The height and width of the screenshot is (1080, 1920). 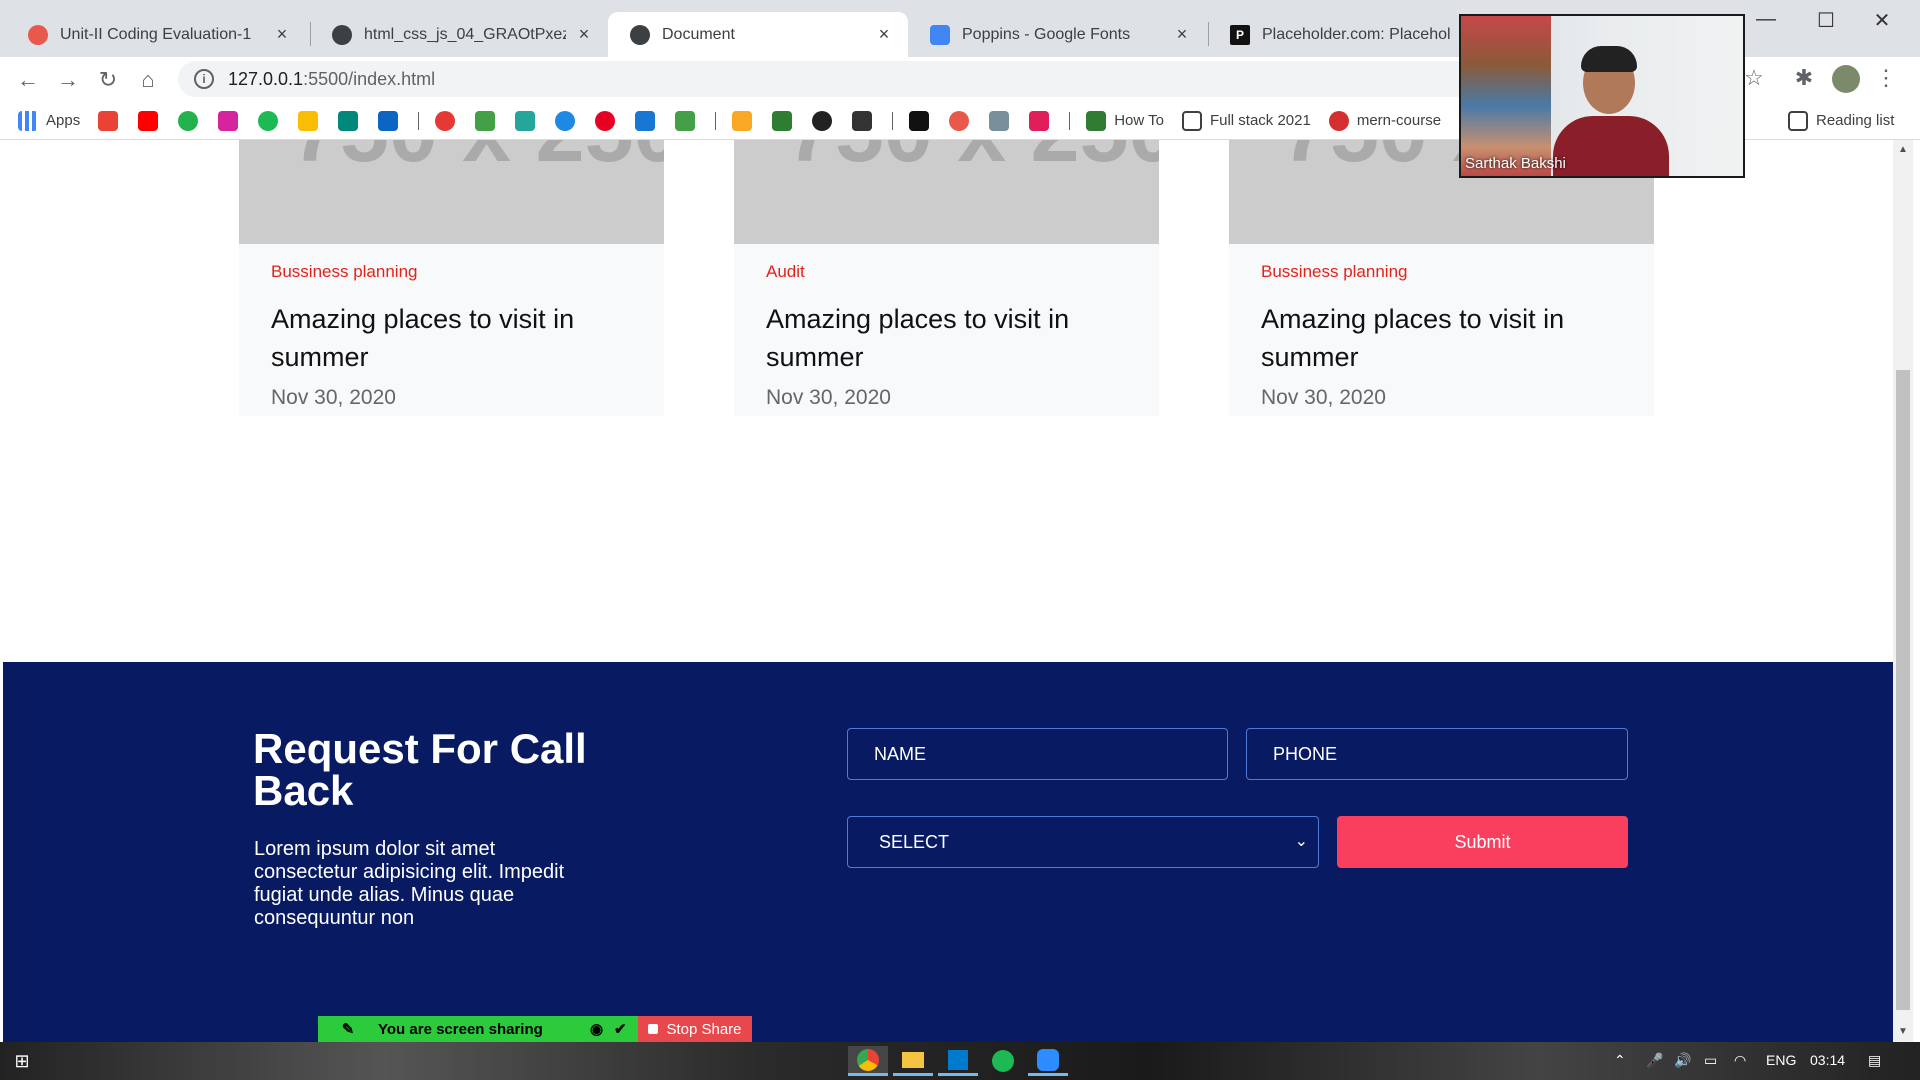 I want to click on submit-button: Submit, so click(x=1482, y=842).